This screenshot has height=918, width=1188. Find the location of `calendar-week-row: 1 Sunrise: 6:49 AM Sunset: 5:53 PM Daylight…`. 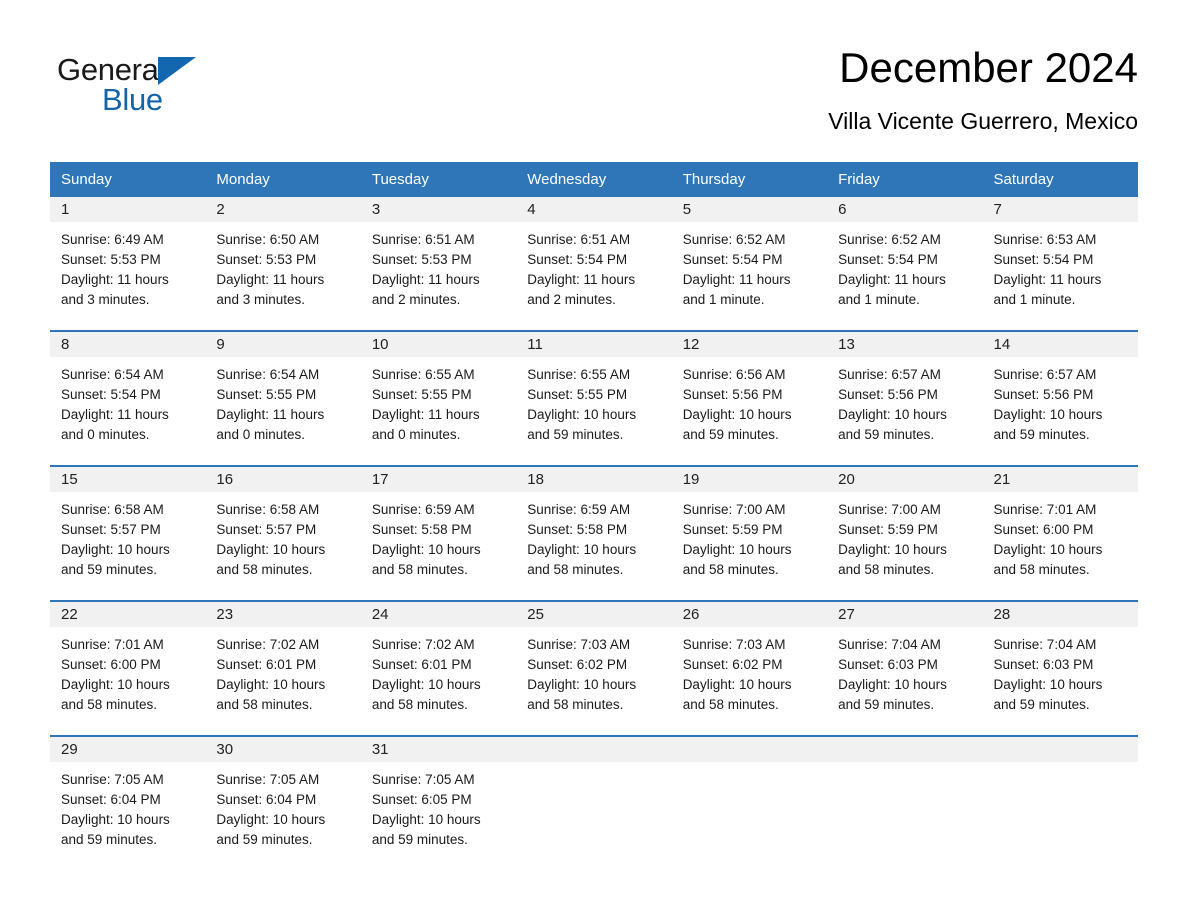

calendar-week-row: 1 Sunrise: 6:49 AM Sunset: 5:53 PM Daylight… is located at coordinates (594, 264).